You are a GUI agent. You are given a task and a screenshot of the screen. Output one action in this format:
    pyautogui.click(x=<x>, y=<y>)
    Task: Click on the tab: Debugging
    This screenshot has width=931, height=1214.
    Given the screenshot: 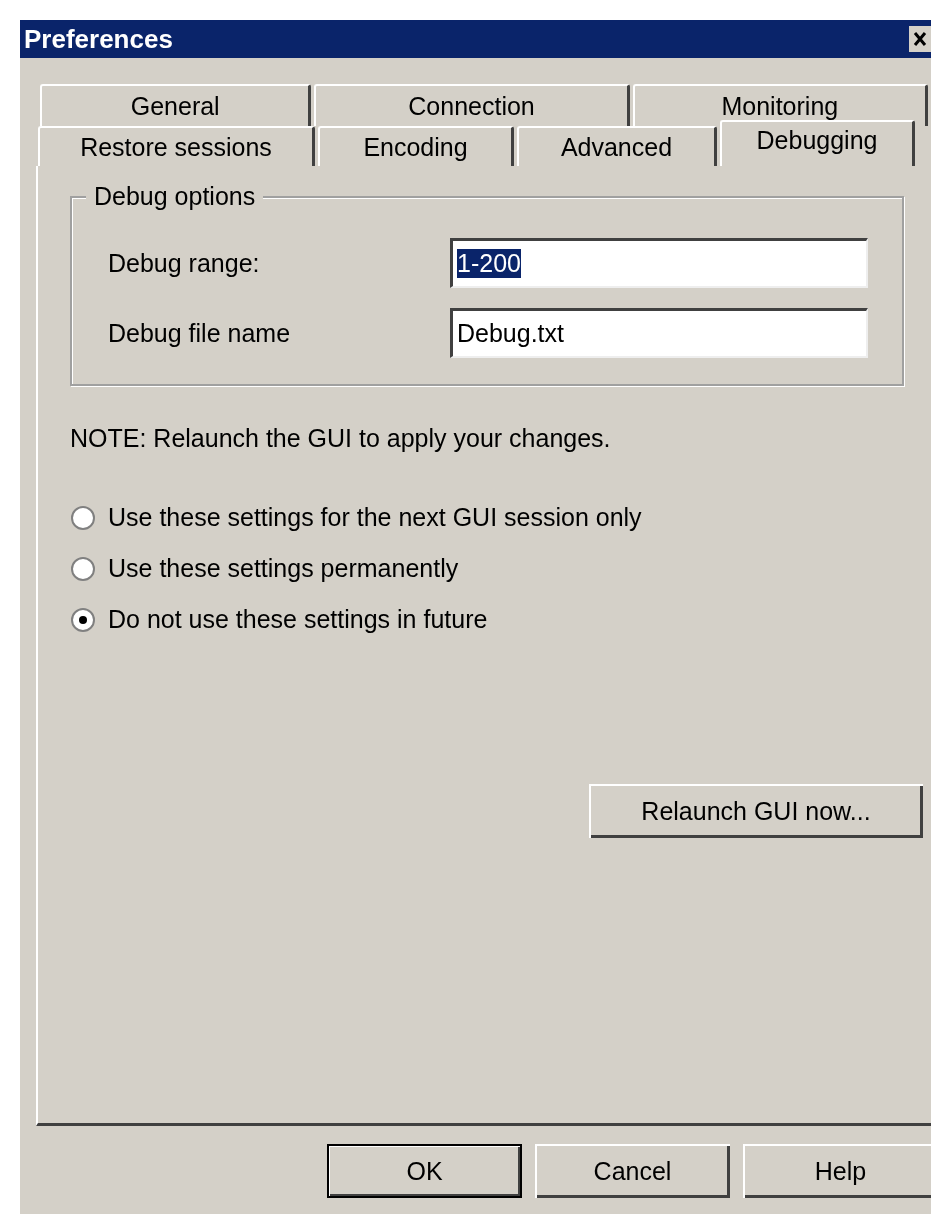 What is the action you would take?
    pyautogui.click(x=817, y=143)
    